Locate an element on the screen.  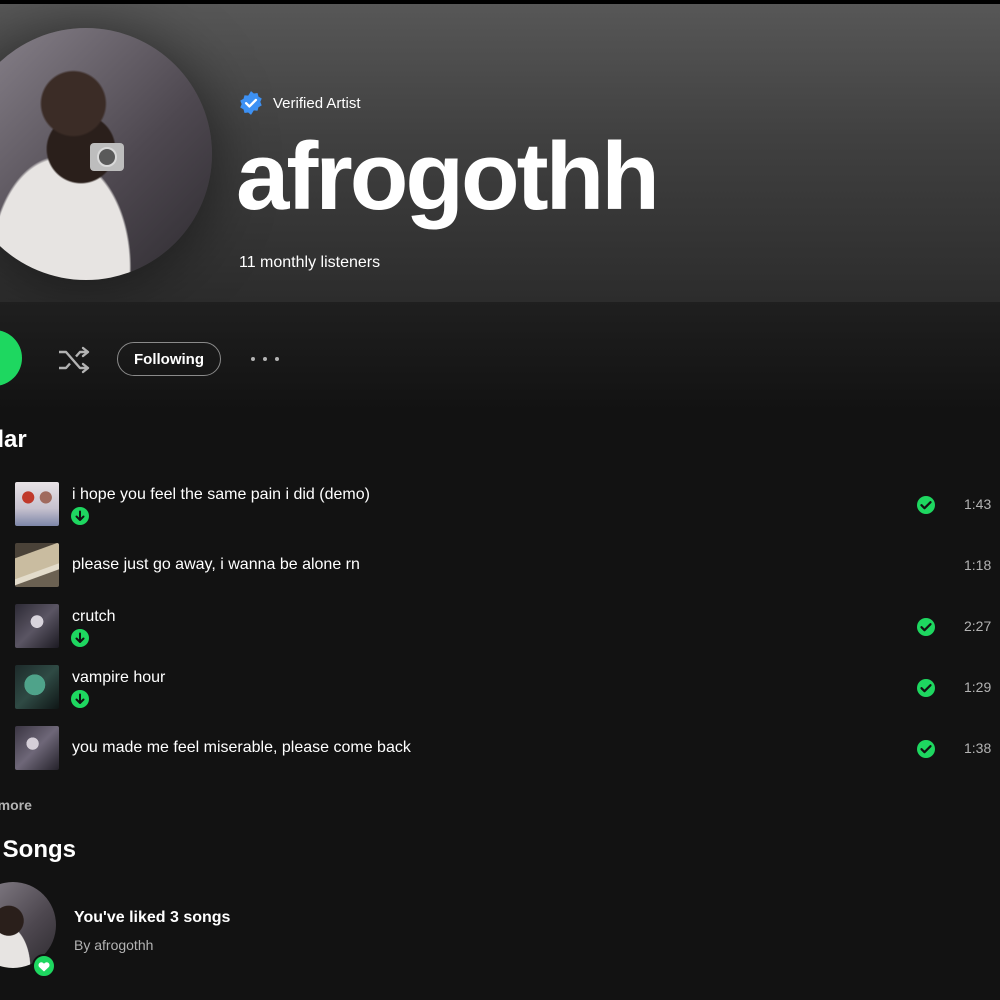
shuffle-icon is located at coordinates (74, 360).